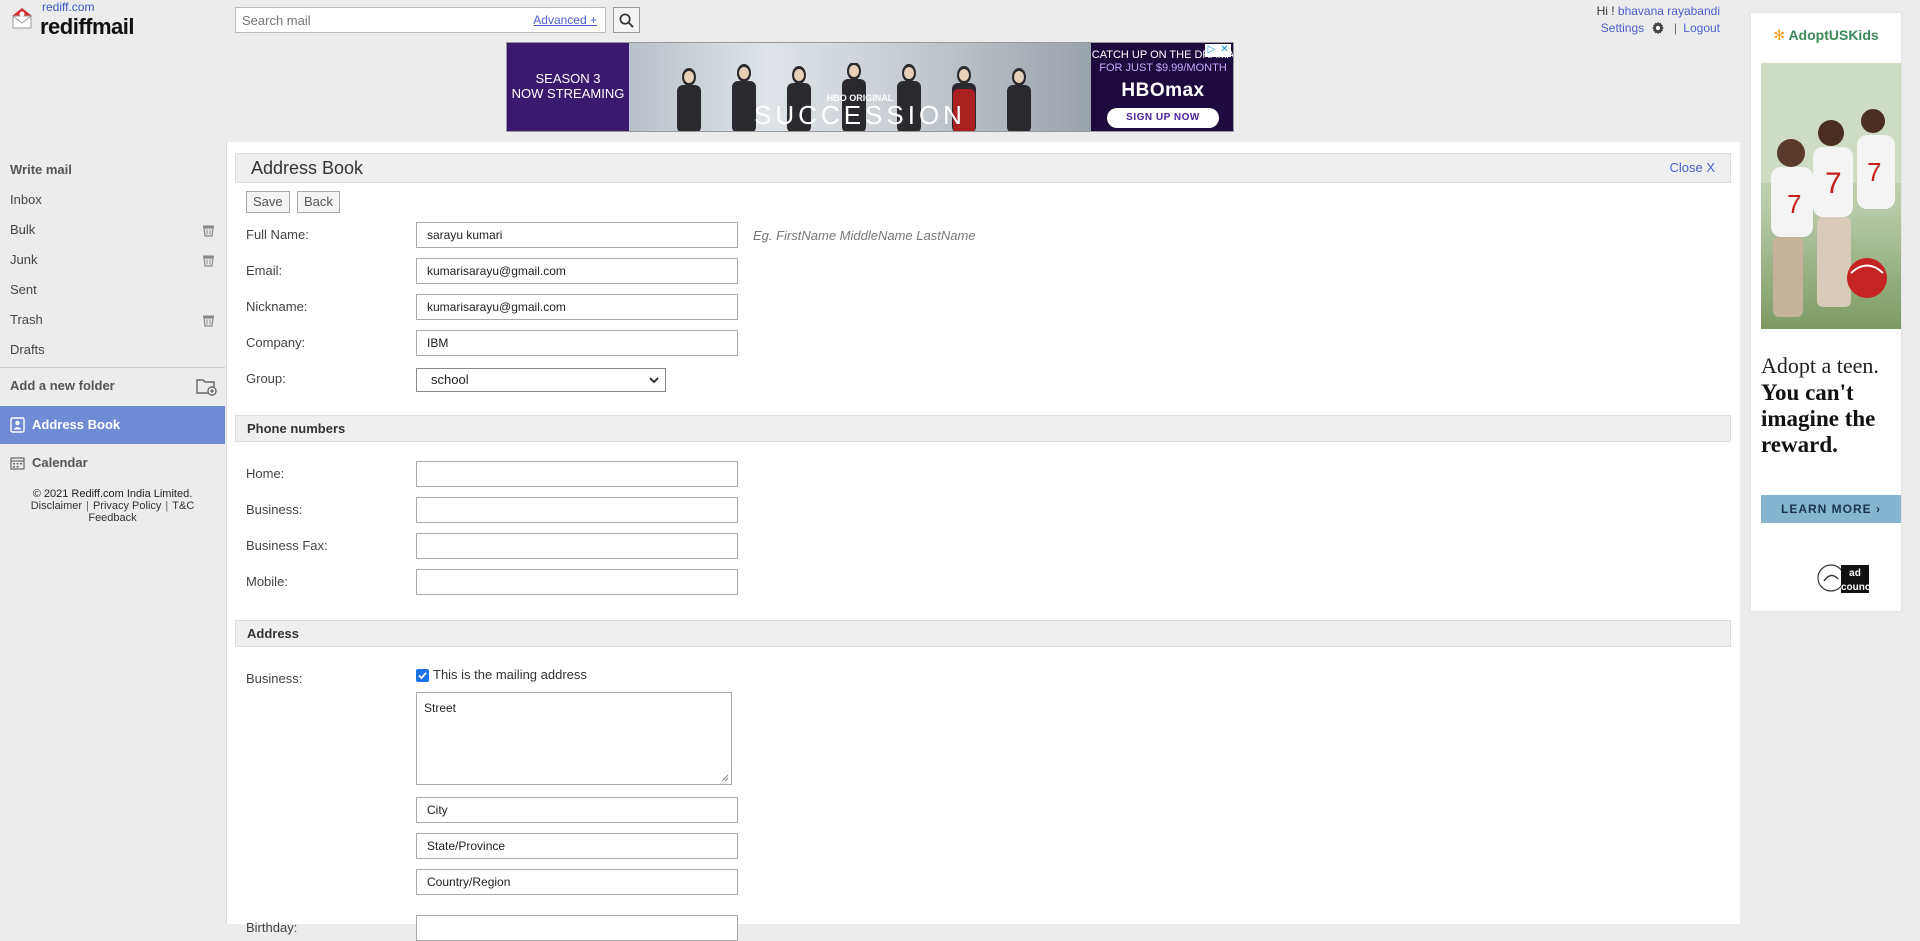  Describe the element at coordinates (1820, 365) in the screenshot. I see `ad-tagline-1: Adopt a teen.` at that location.